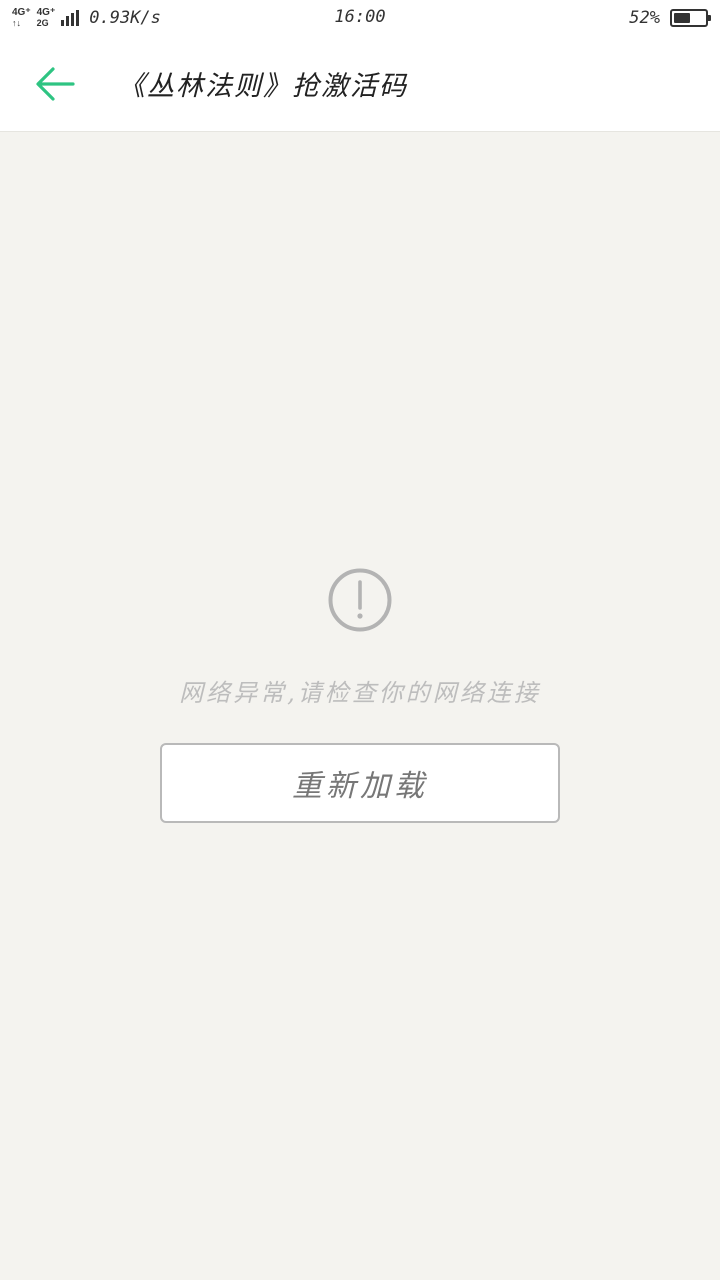  Describe the element at coordinates (360, 783) in the screenshot. I see `reload-button: 重新加载` at that location.